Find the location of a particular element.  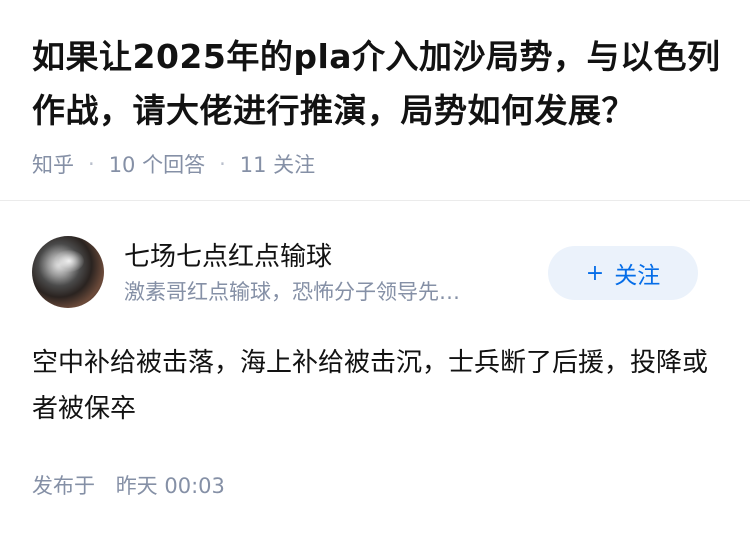

answer-count: 10 个回答 is located at coordinates (157, 164).